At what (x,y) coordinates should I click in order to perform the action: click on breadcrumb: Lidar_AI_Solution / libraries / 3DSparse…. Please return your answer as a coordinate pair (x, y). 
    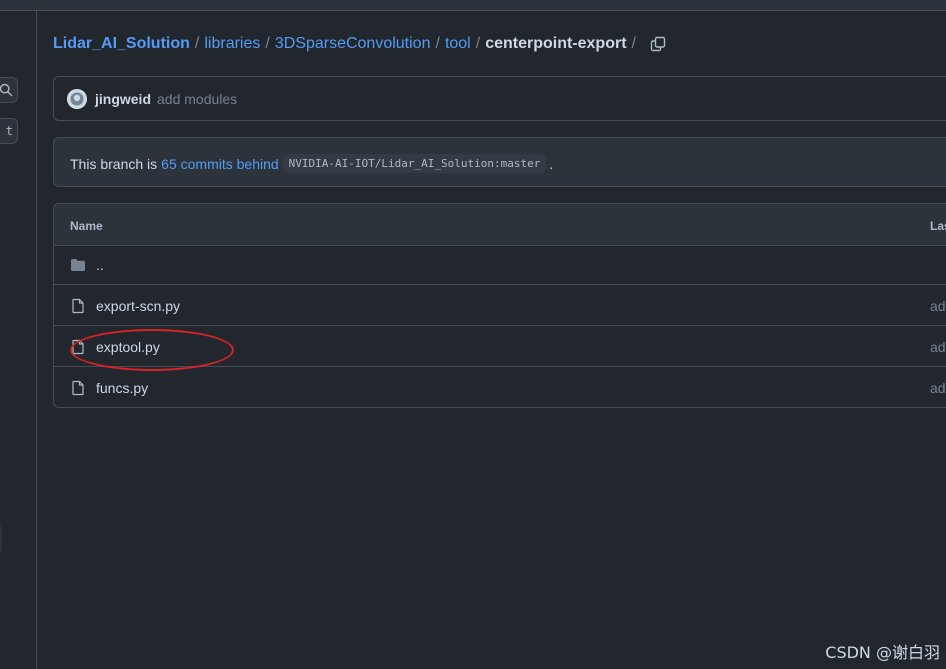
    Looking at the image, I should click on (359, 44).